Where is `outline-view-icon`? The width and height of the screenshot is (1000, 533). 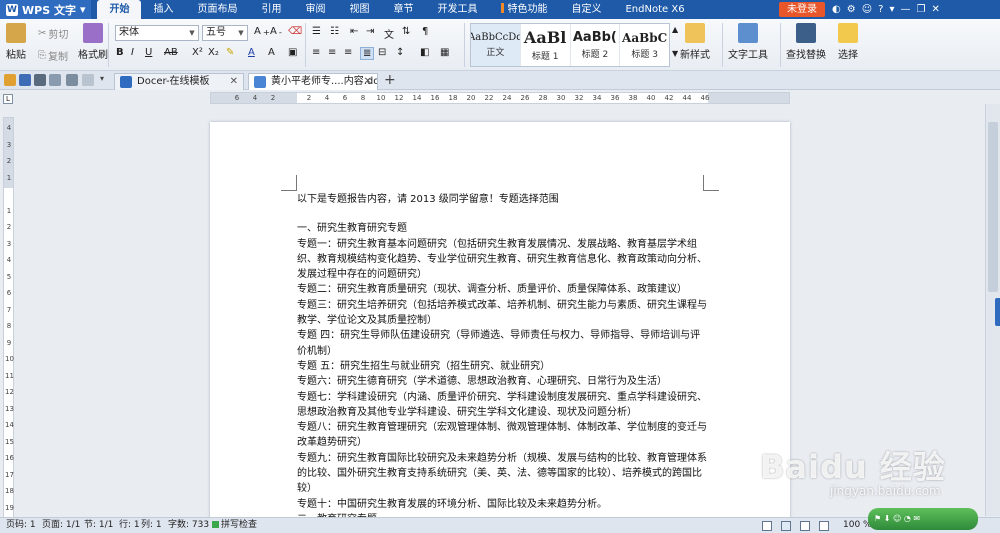 outline-view-icon is located at coordinates (805, 526).